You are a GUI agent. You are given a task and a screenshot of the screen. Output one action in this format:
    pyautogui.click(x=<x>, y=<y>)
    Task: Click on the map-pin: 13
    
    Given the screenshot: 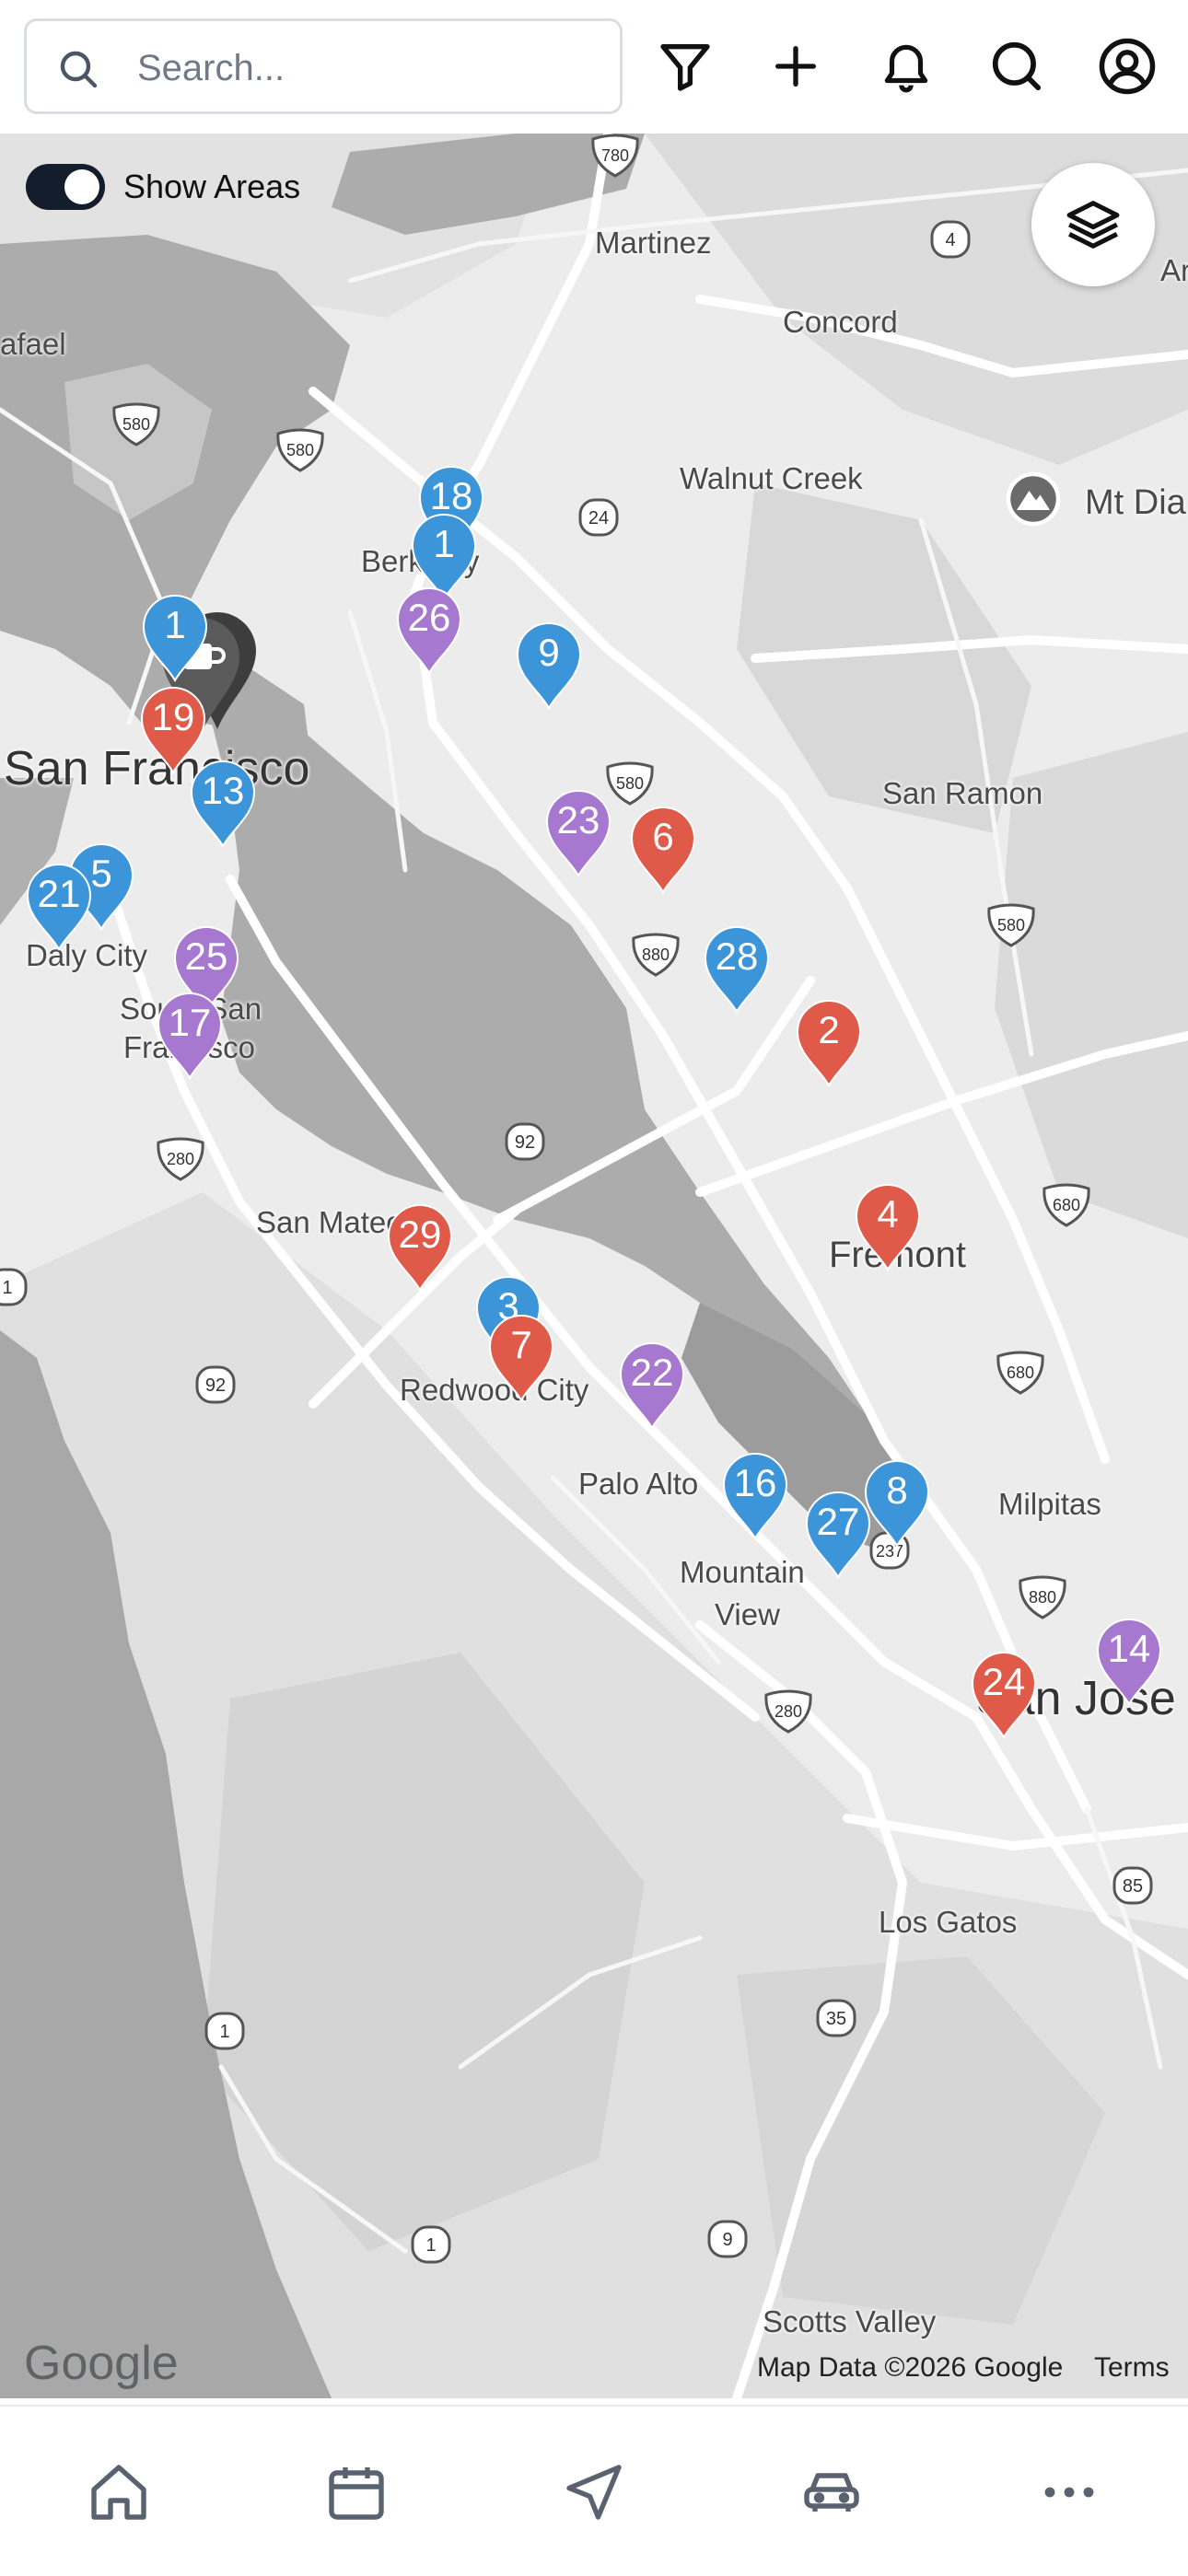 What is the action you would take?
    pyautogui.click(x=223, y=804)
    